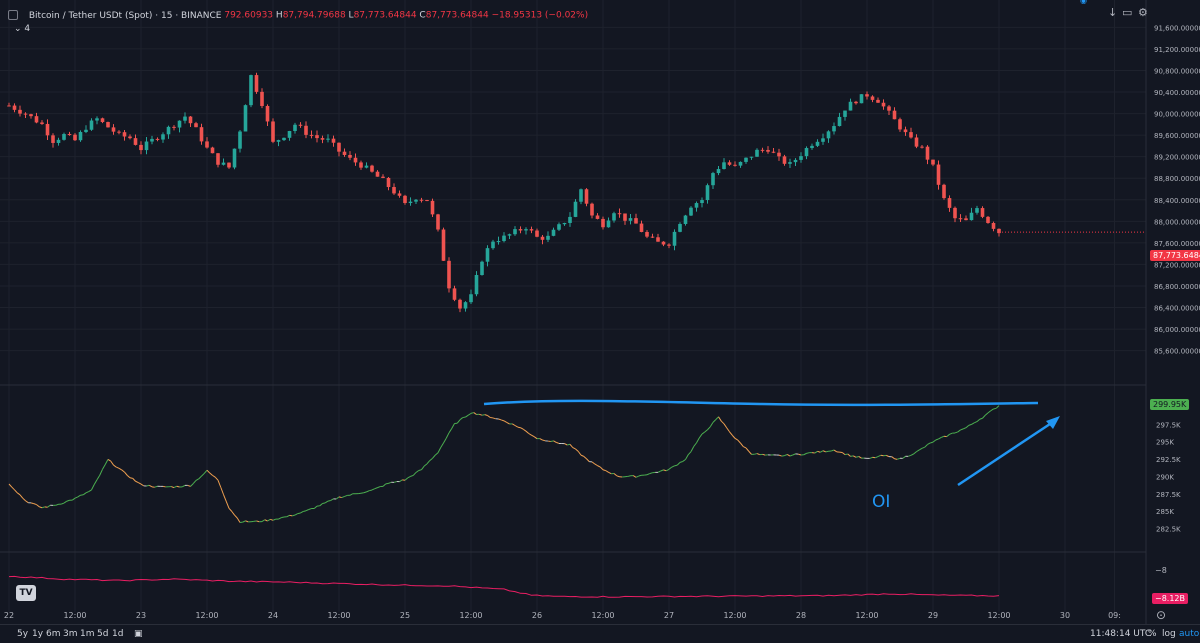  What do you see at coordinates (1143, 12) in the screenshot?
I see `settings-icon: ⚙` at bounding box center [1143, 12].